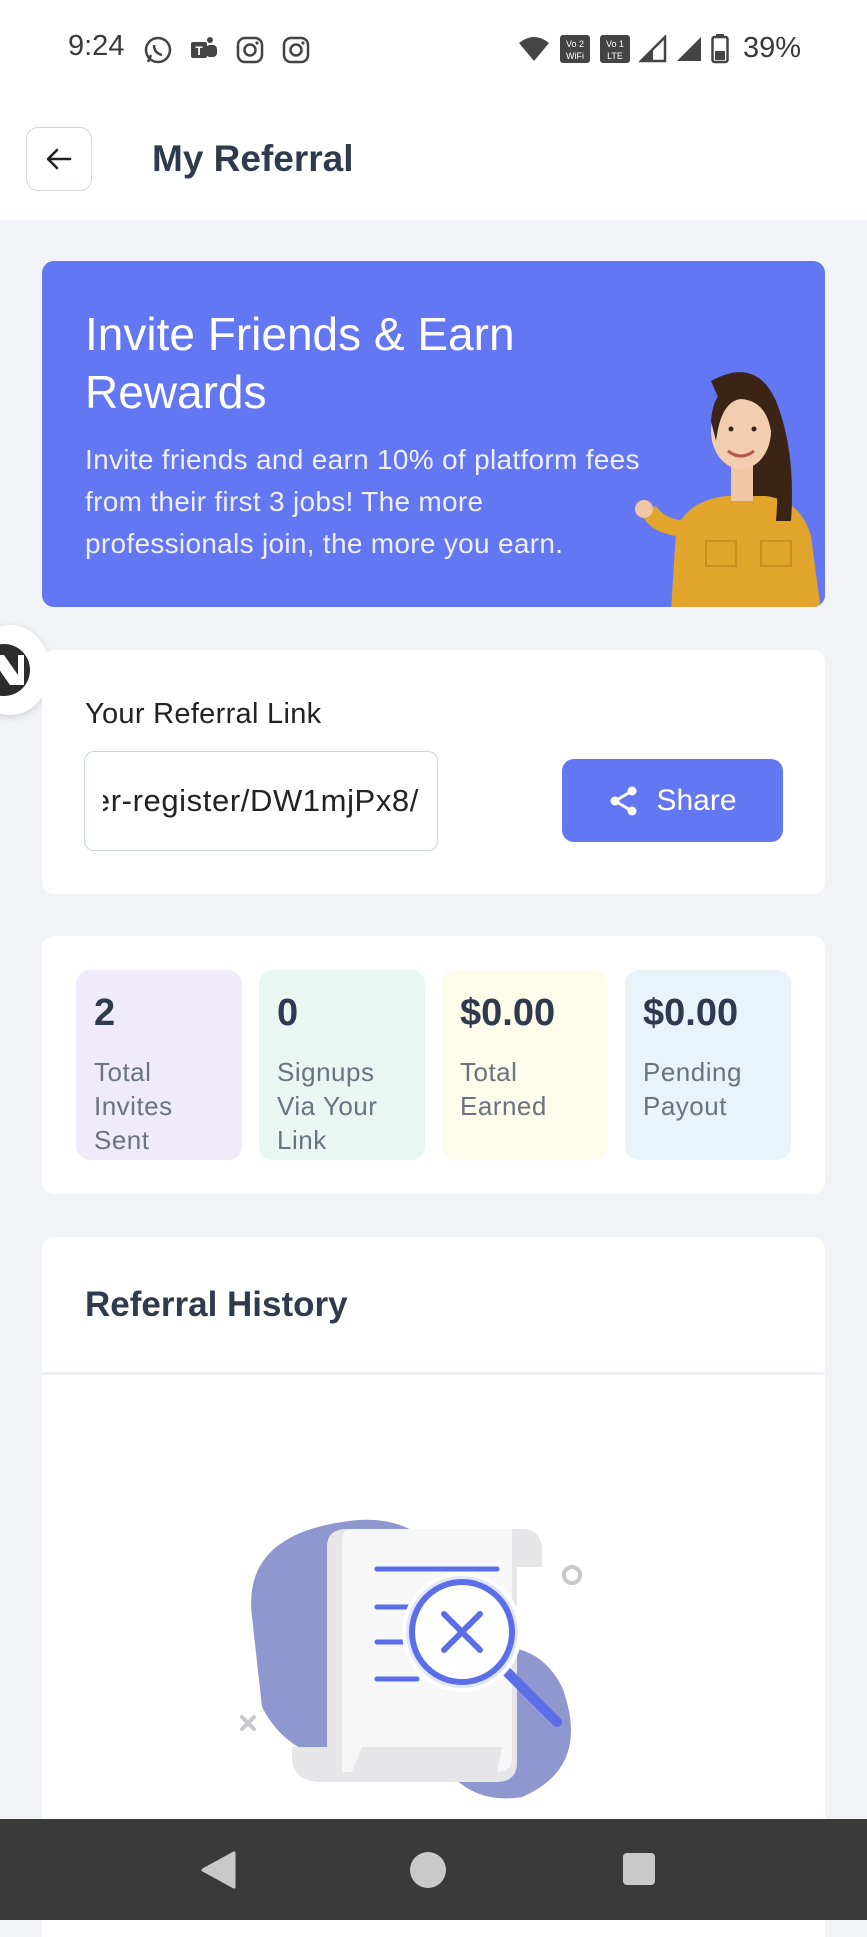  What do you see at coordinates (728, 489) in the screenshot?
I see `woman-pointing-illustration` at bounding box center [728, 489].